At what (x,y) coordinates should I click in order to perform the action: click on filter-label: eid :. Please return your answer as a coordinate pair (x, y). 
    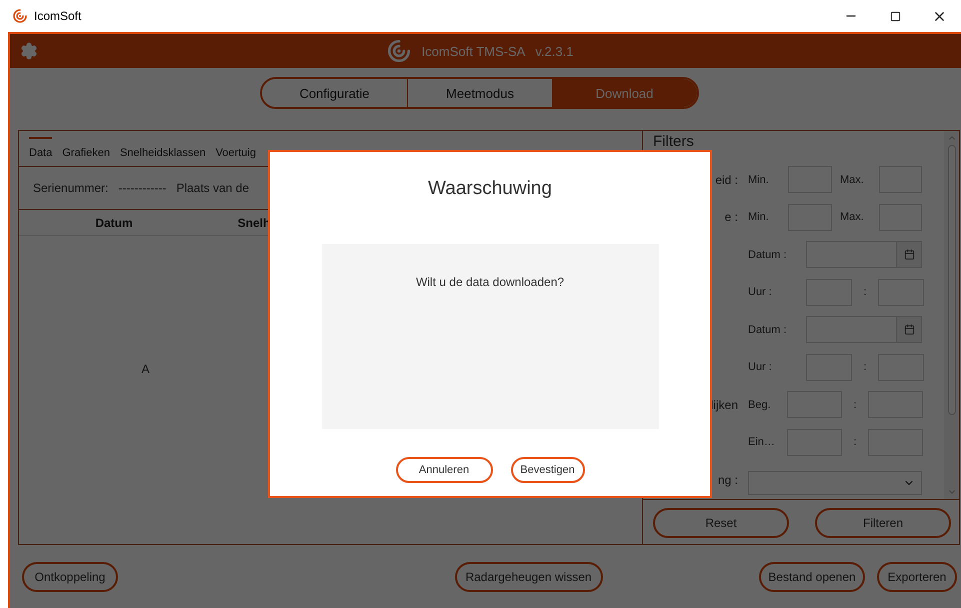
    Looking at the image, I should click on (726, 179).